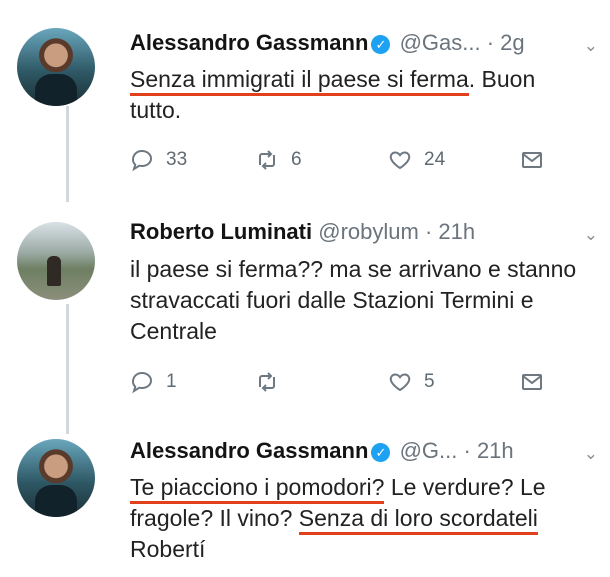  I want to click on like-button: 5, so click(411, 382).